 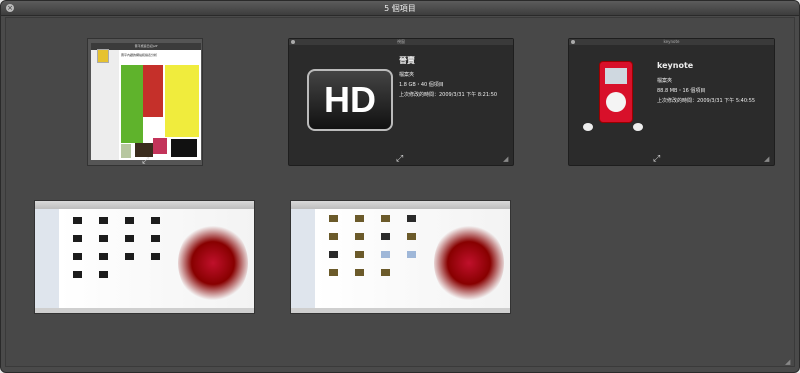 I want to click on ipod-wheel, so click(x=616, y=102).